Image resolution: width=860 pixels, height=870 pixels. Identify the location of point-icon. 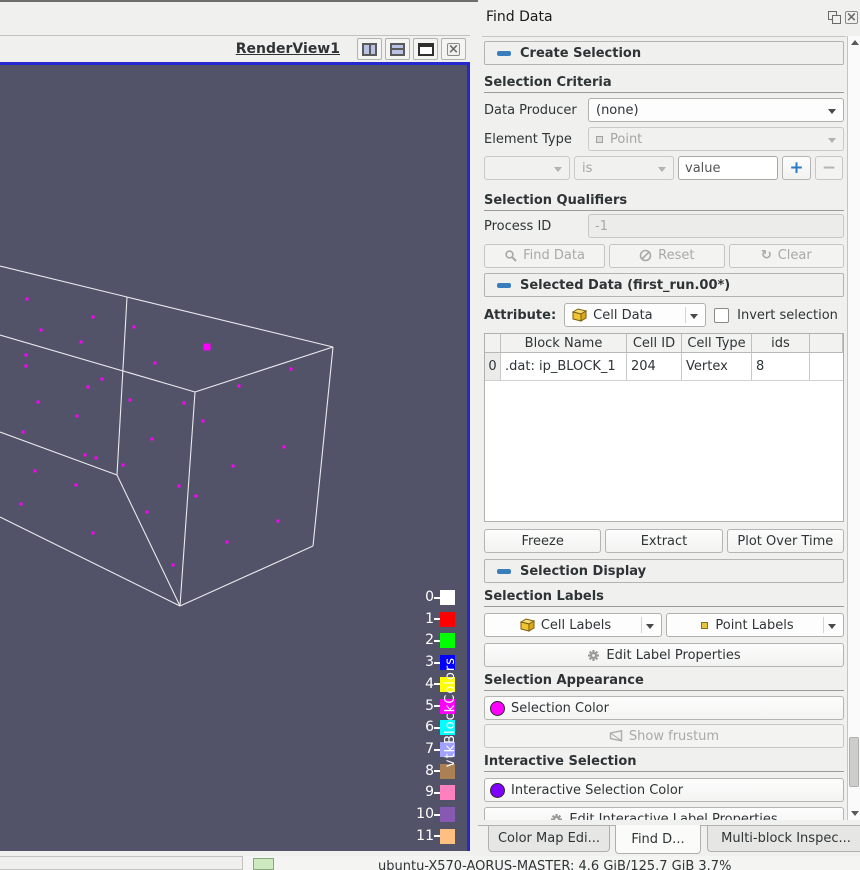
(599, 139).